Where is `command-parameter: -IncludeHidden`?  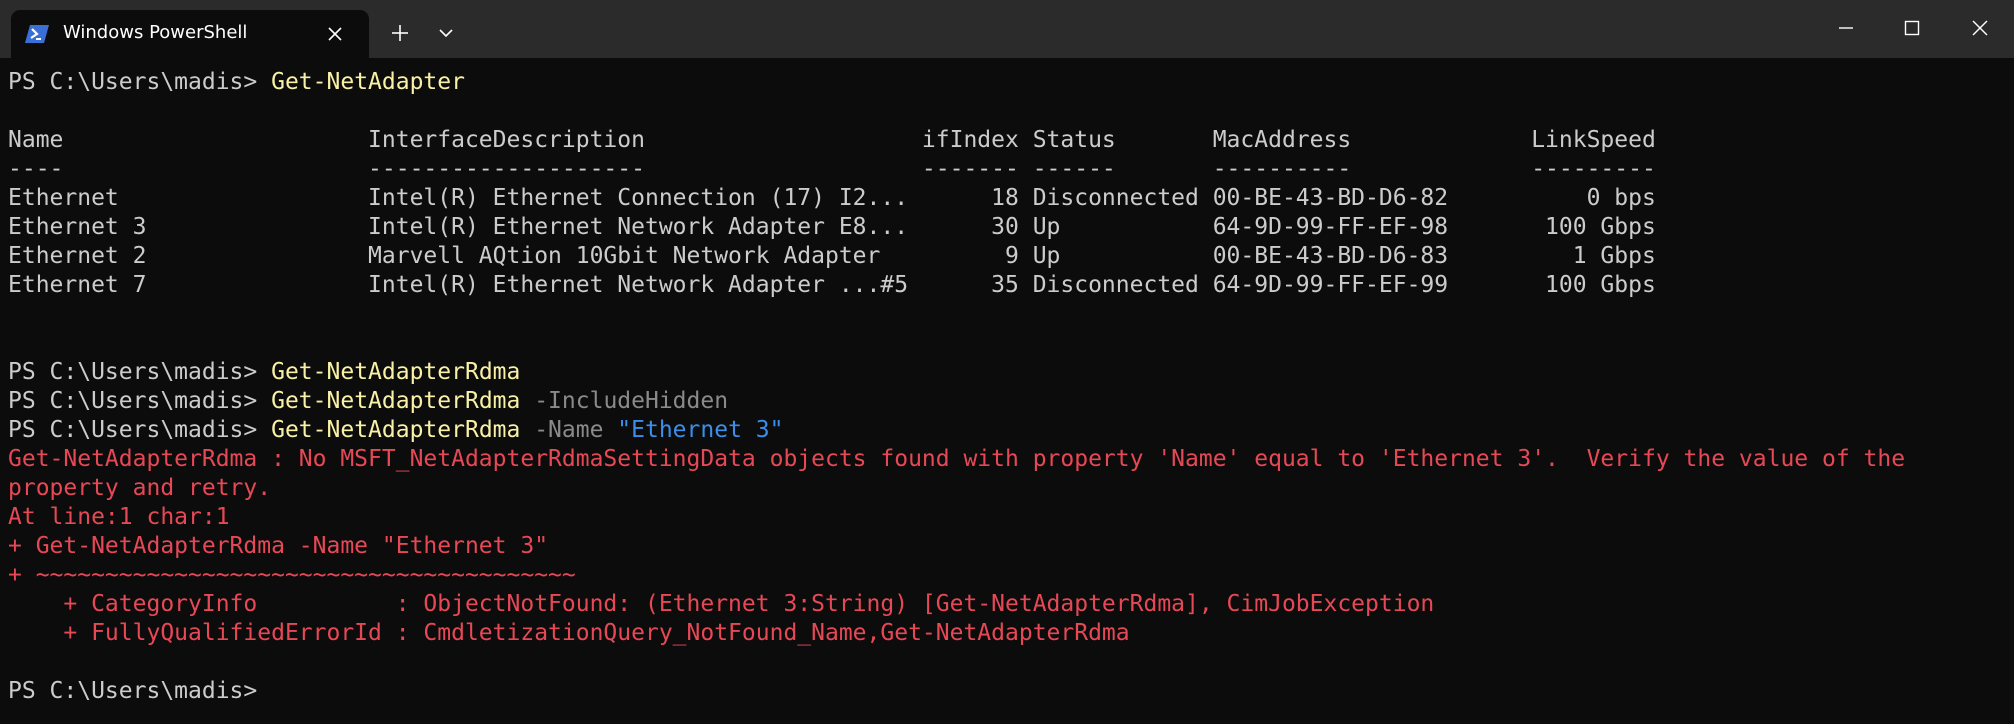
command-parameter: -IncludeHidden is located at coordinates (624, 401).